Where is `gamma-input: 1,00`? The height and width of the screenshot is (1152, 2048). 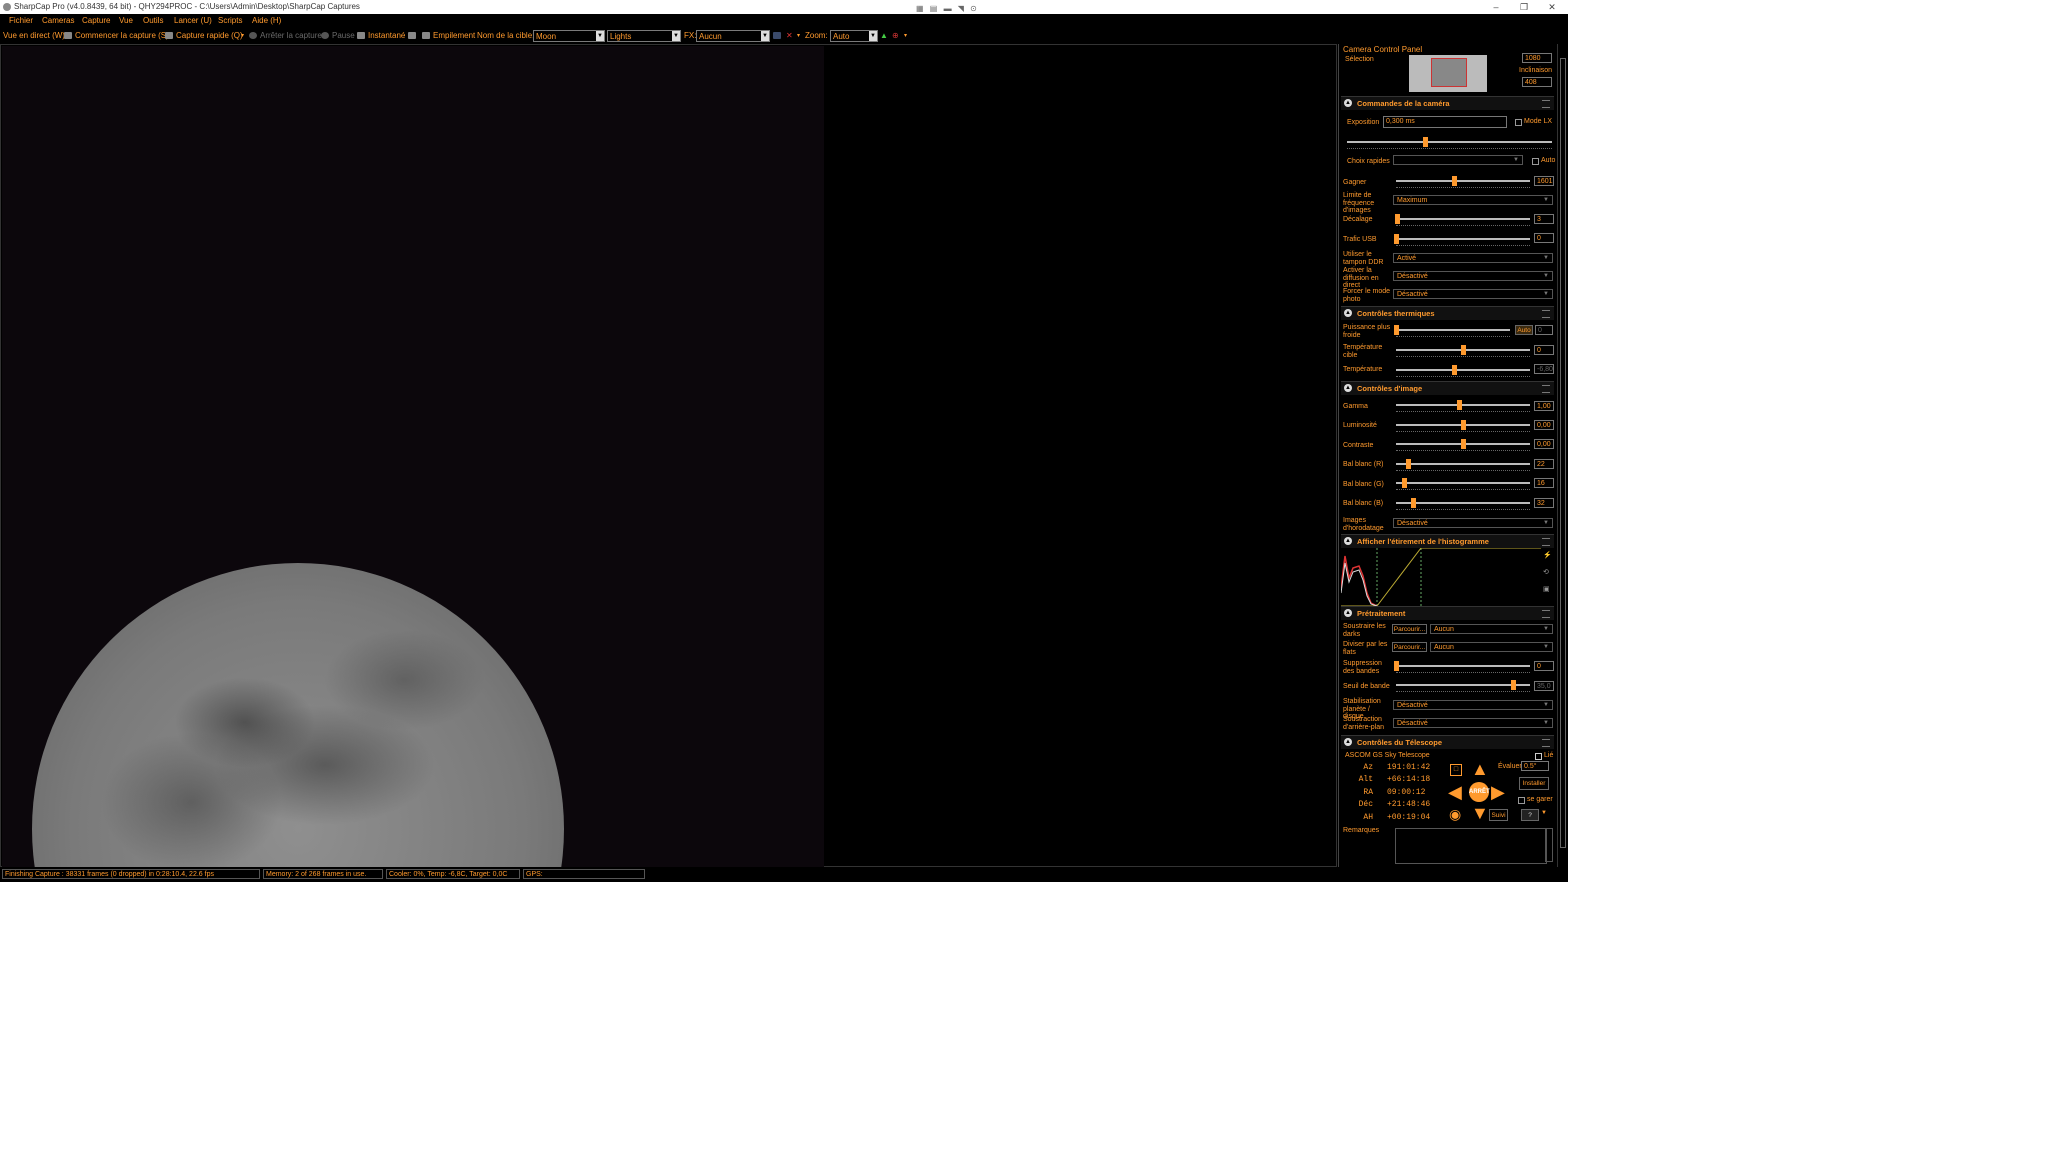
gamma-input: 1,00 is located at coordinates (1544, 406).